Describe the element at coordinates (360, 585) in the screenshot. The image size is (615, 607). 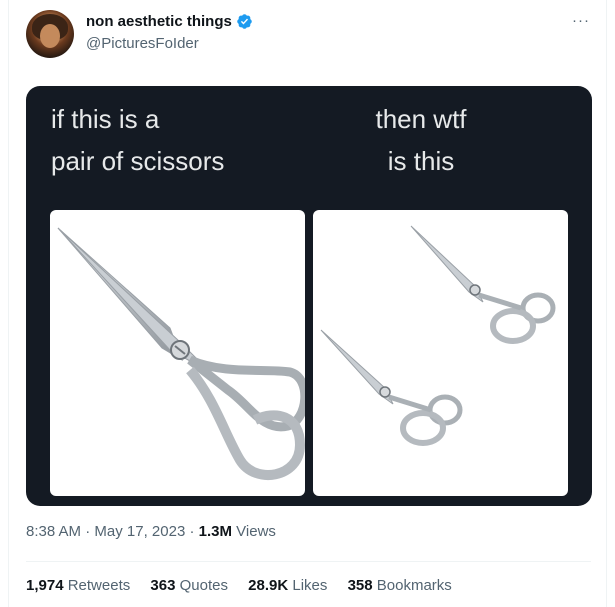
I see `stat-count: 358` at that location.